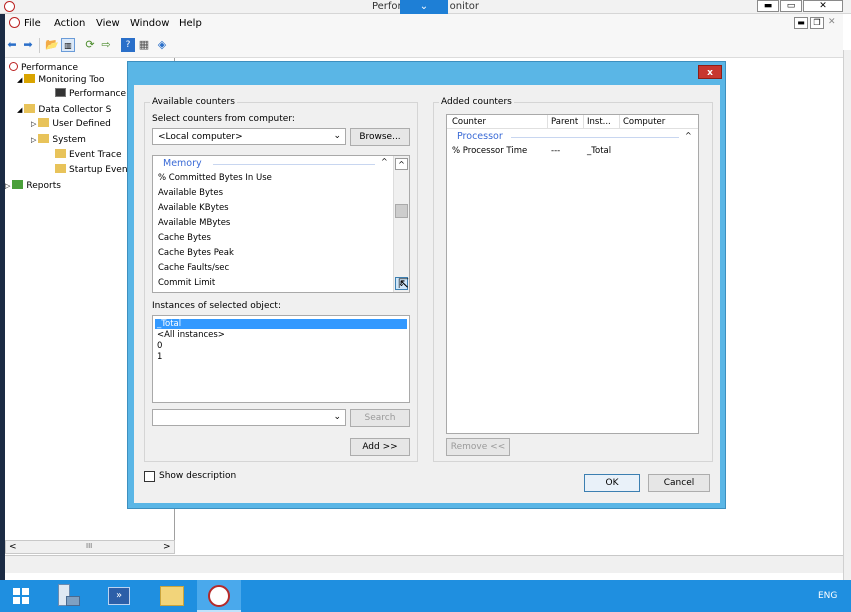 This screenshot has width=851, height=612. Describe the element at coordinates (401, 224) in the screenshot. I see `counters-vertical-scrollbar: ^ ⌄` at that location.